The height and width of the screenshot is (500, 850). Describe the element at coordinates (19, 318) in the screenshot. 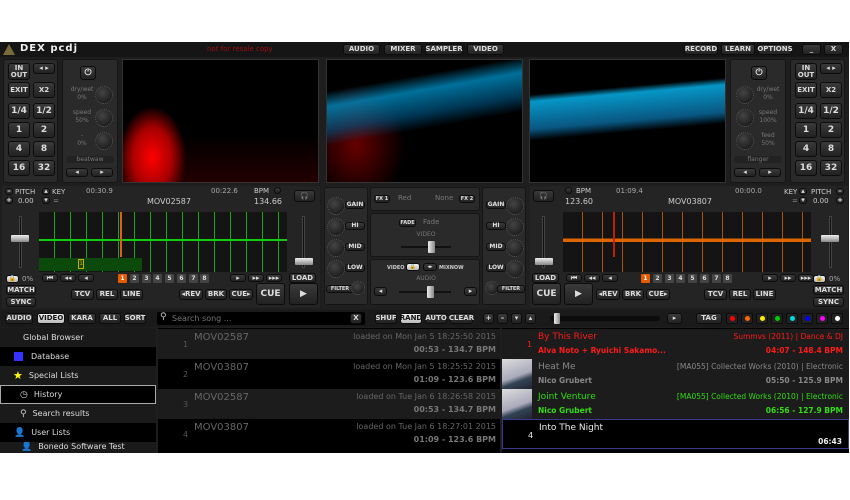

I see `filter-audio: AUDIO` at that location.